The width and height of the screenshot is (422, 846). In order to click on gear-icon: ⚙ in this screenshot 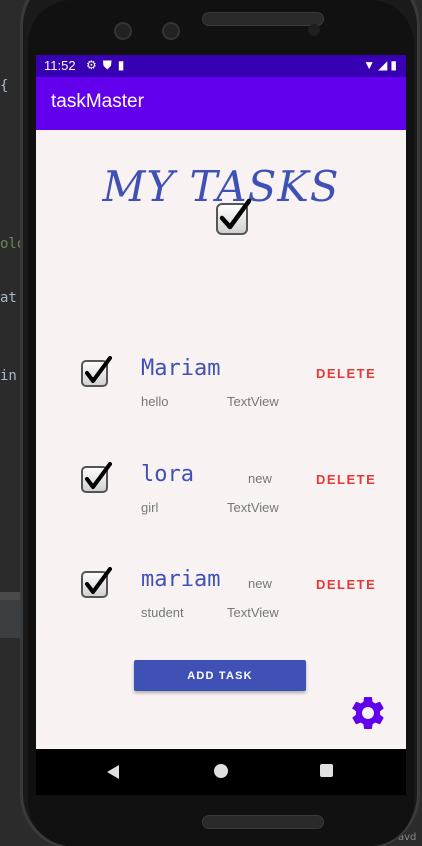, I will do `click(94, 65)`.